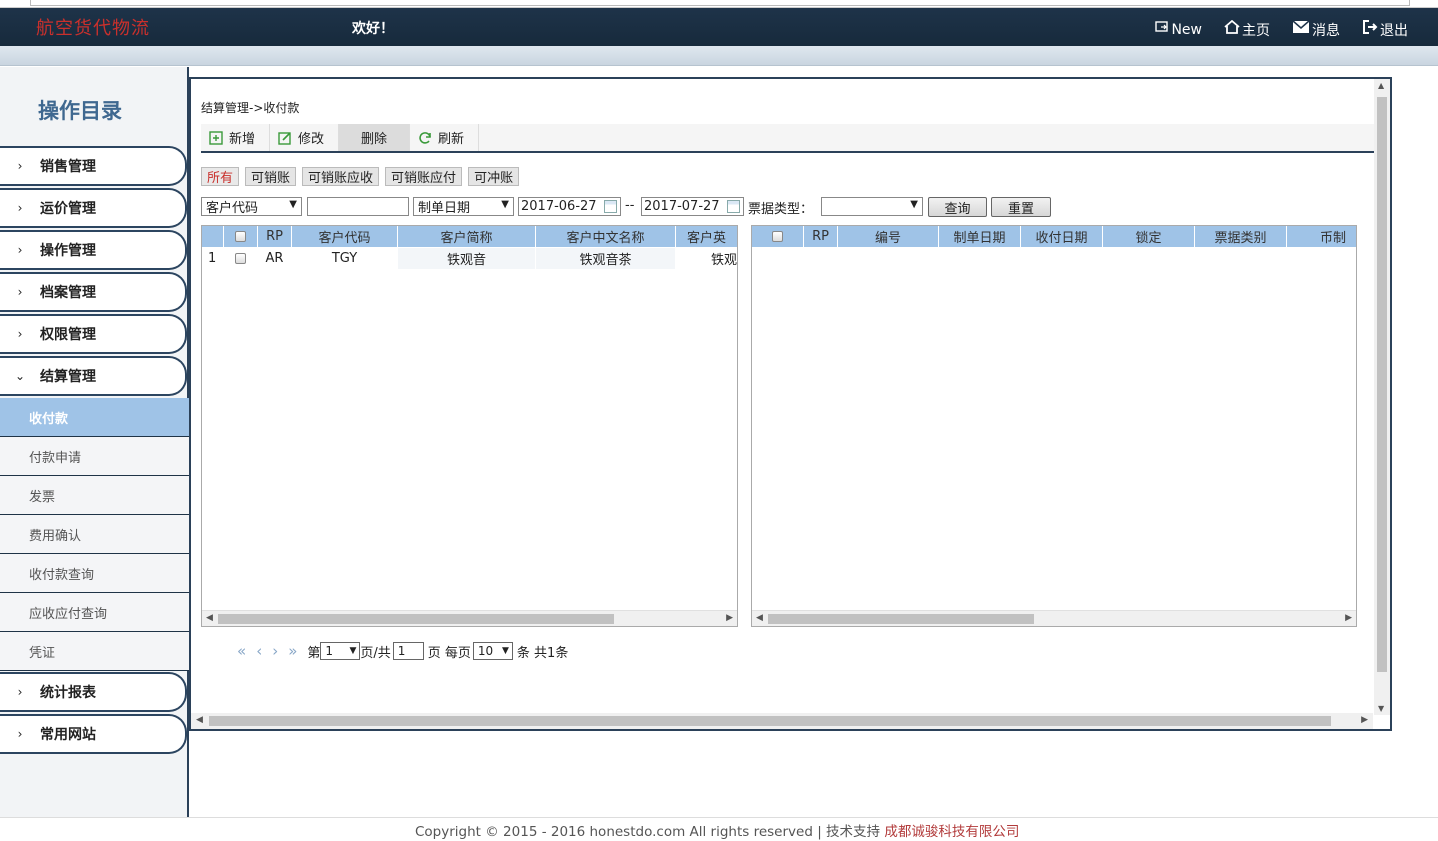  I want to click on sidebar-item-receipts-payments: 收付款, so click(94, 417).